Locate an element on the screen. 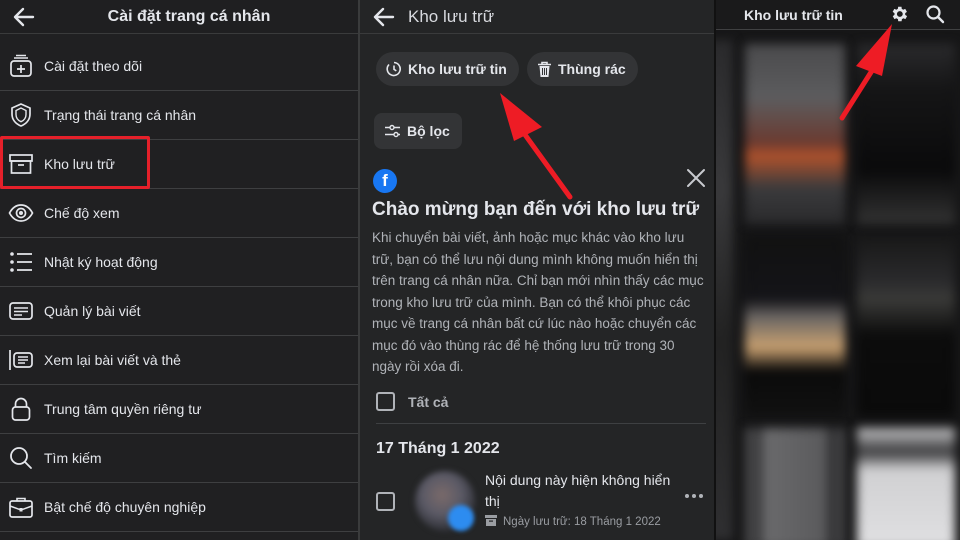 This screenshot has height=540, width=960. story-archive-button: Kho lưu trữ tin is located at coordinates (447, 69).